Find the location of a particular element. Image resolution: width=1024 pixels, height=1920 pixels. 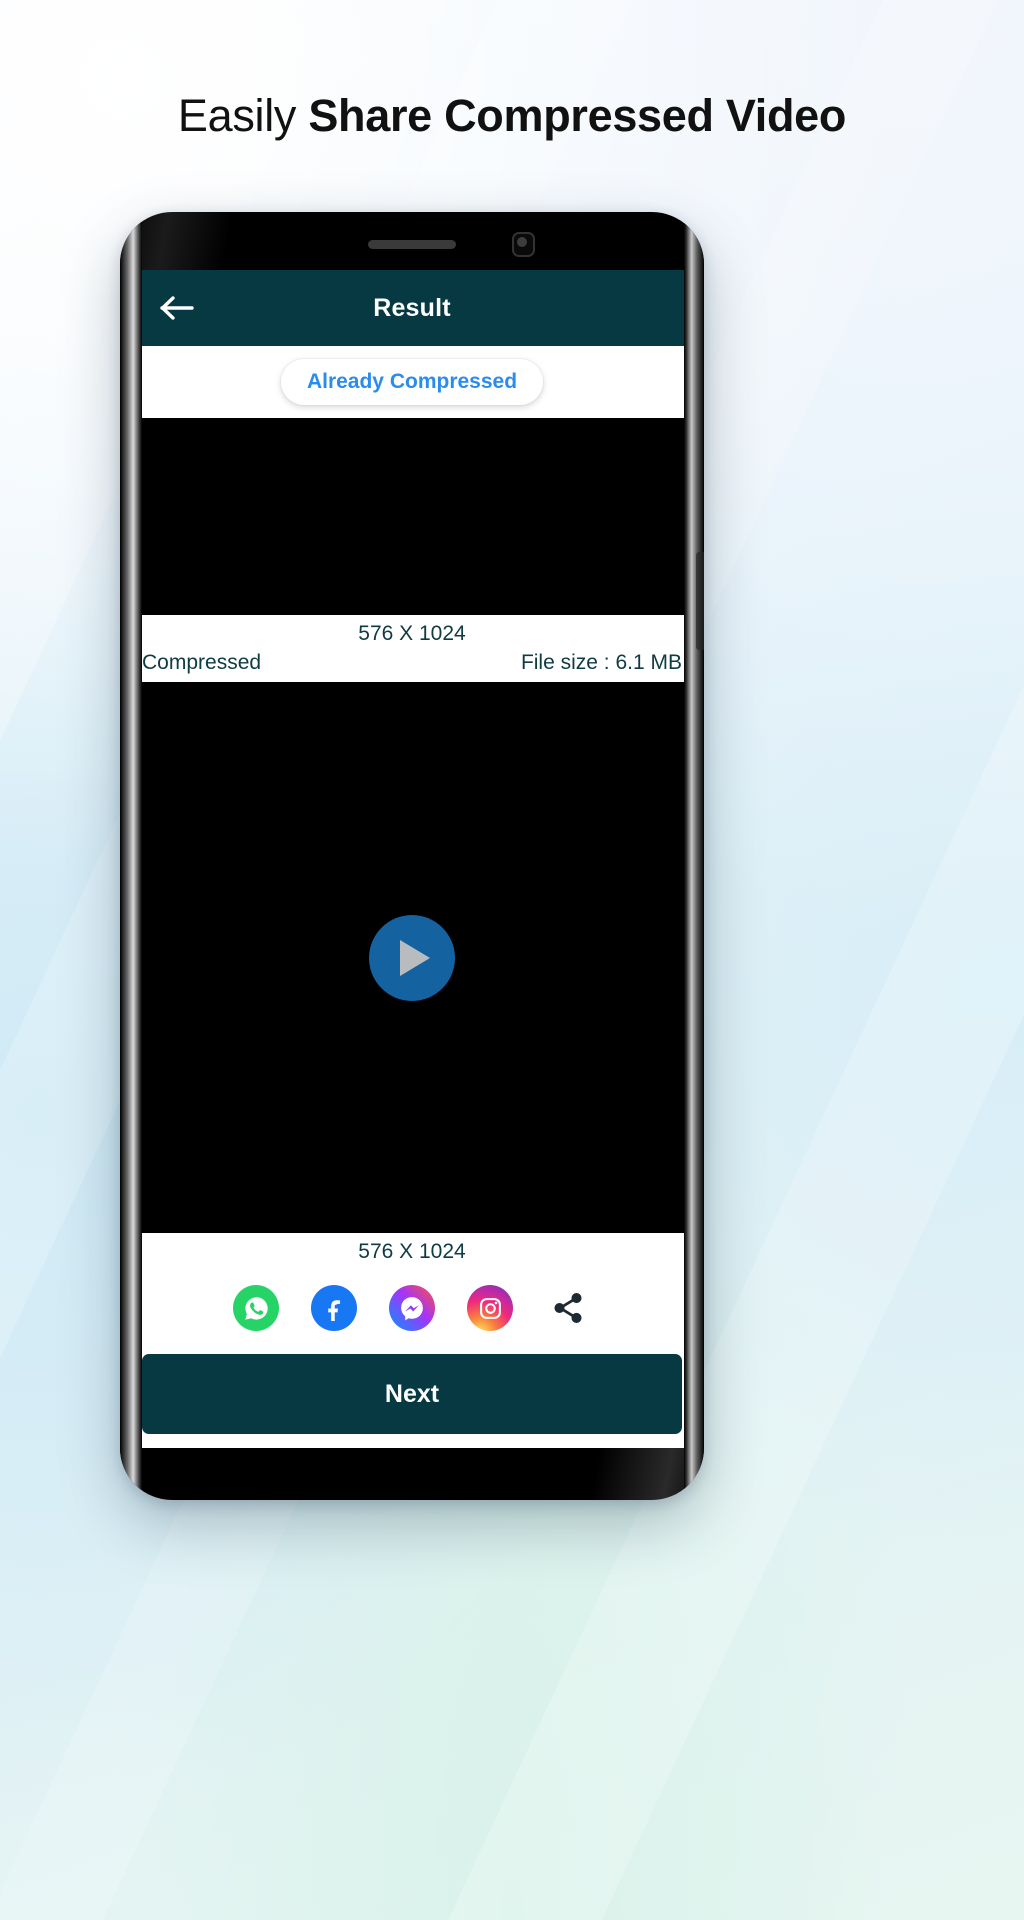

file-size-label: File size : 6.1 MB is located at coordinates (601, 662).